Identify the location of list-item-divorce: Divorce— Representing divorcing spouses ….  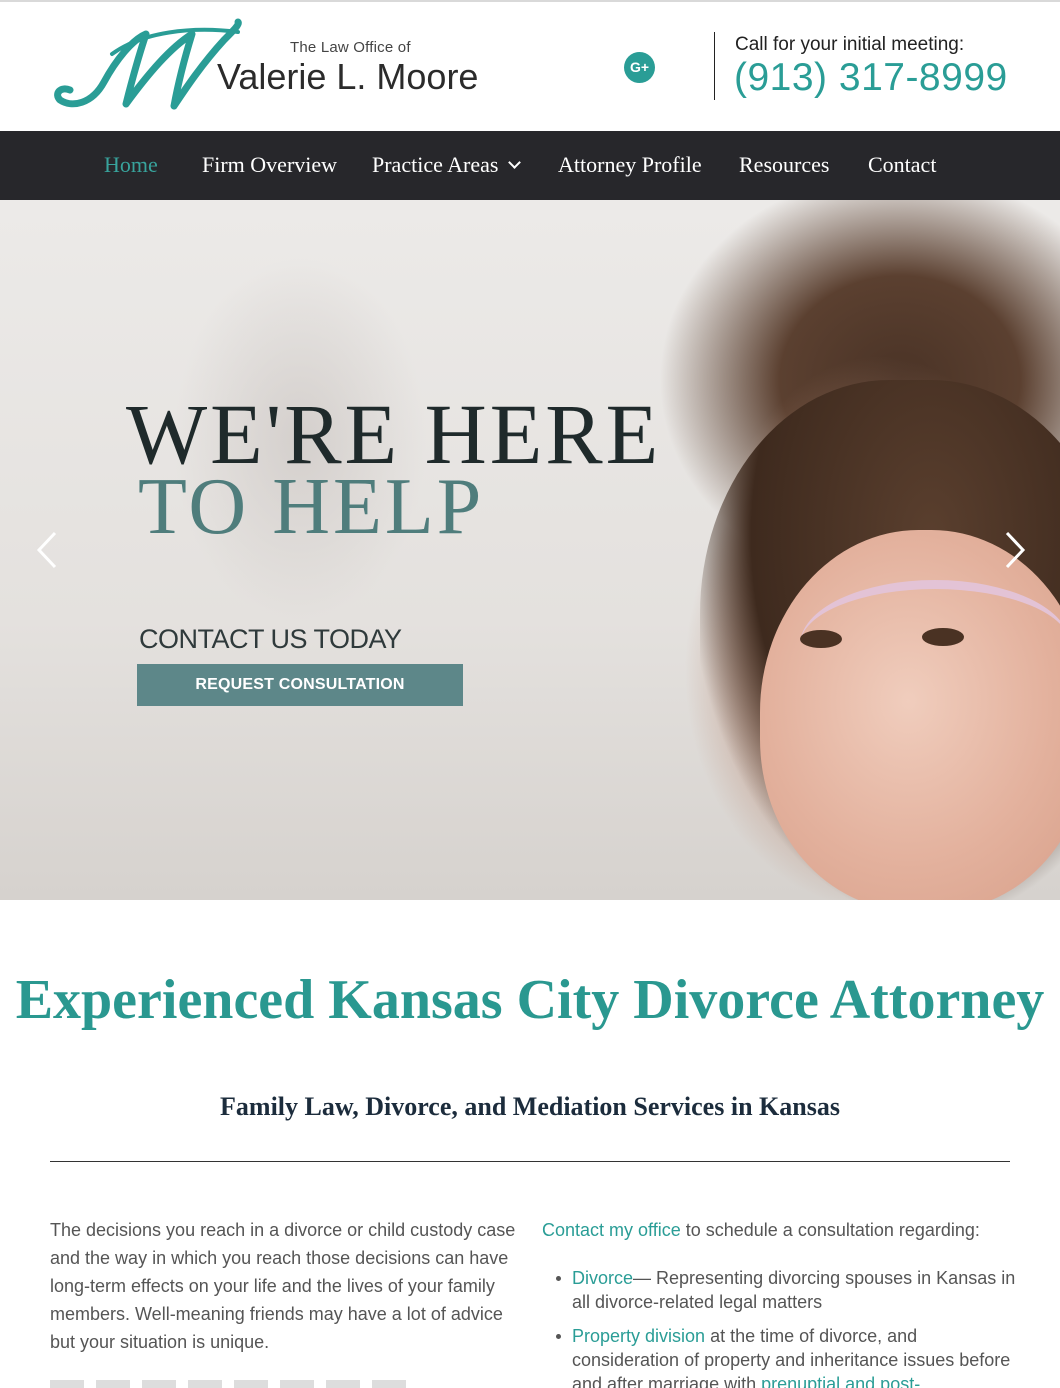
(786, 1290).